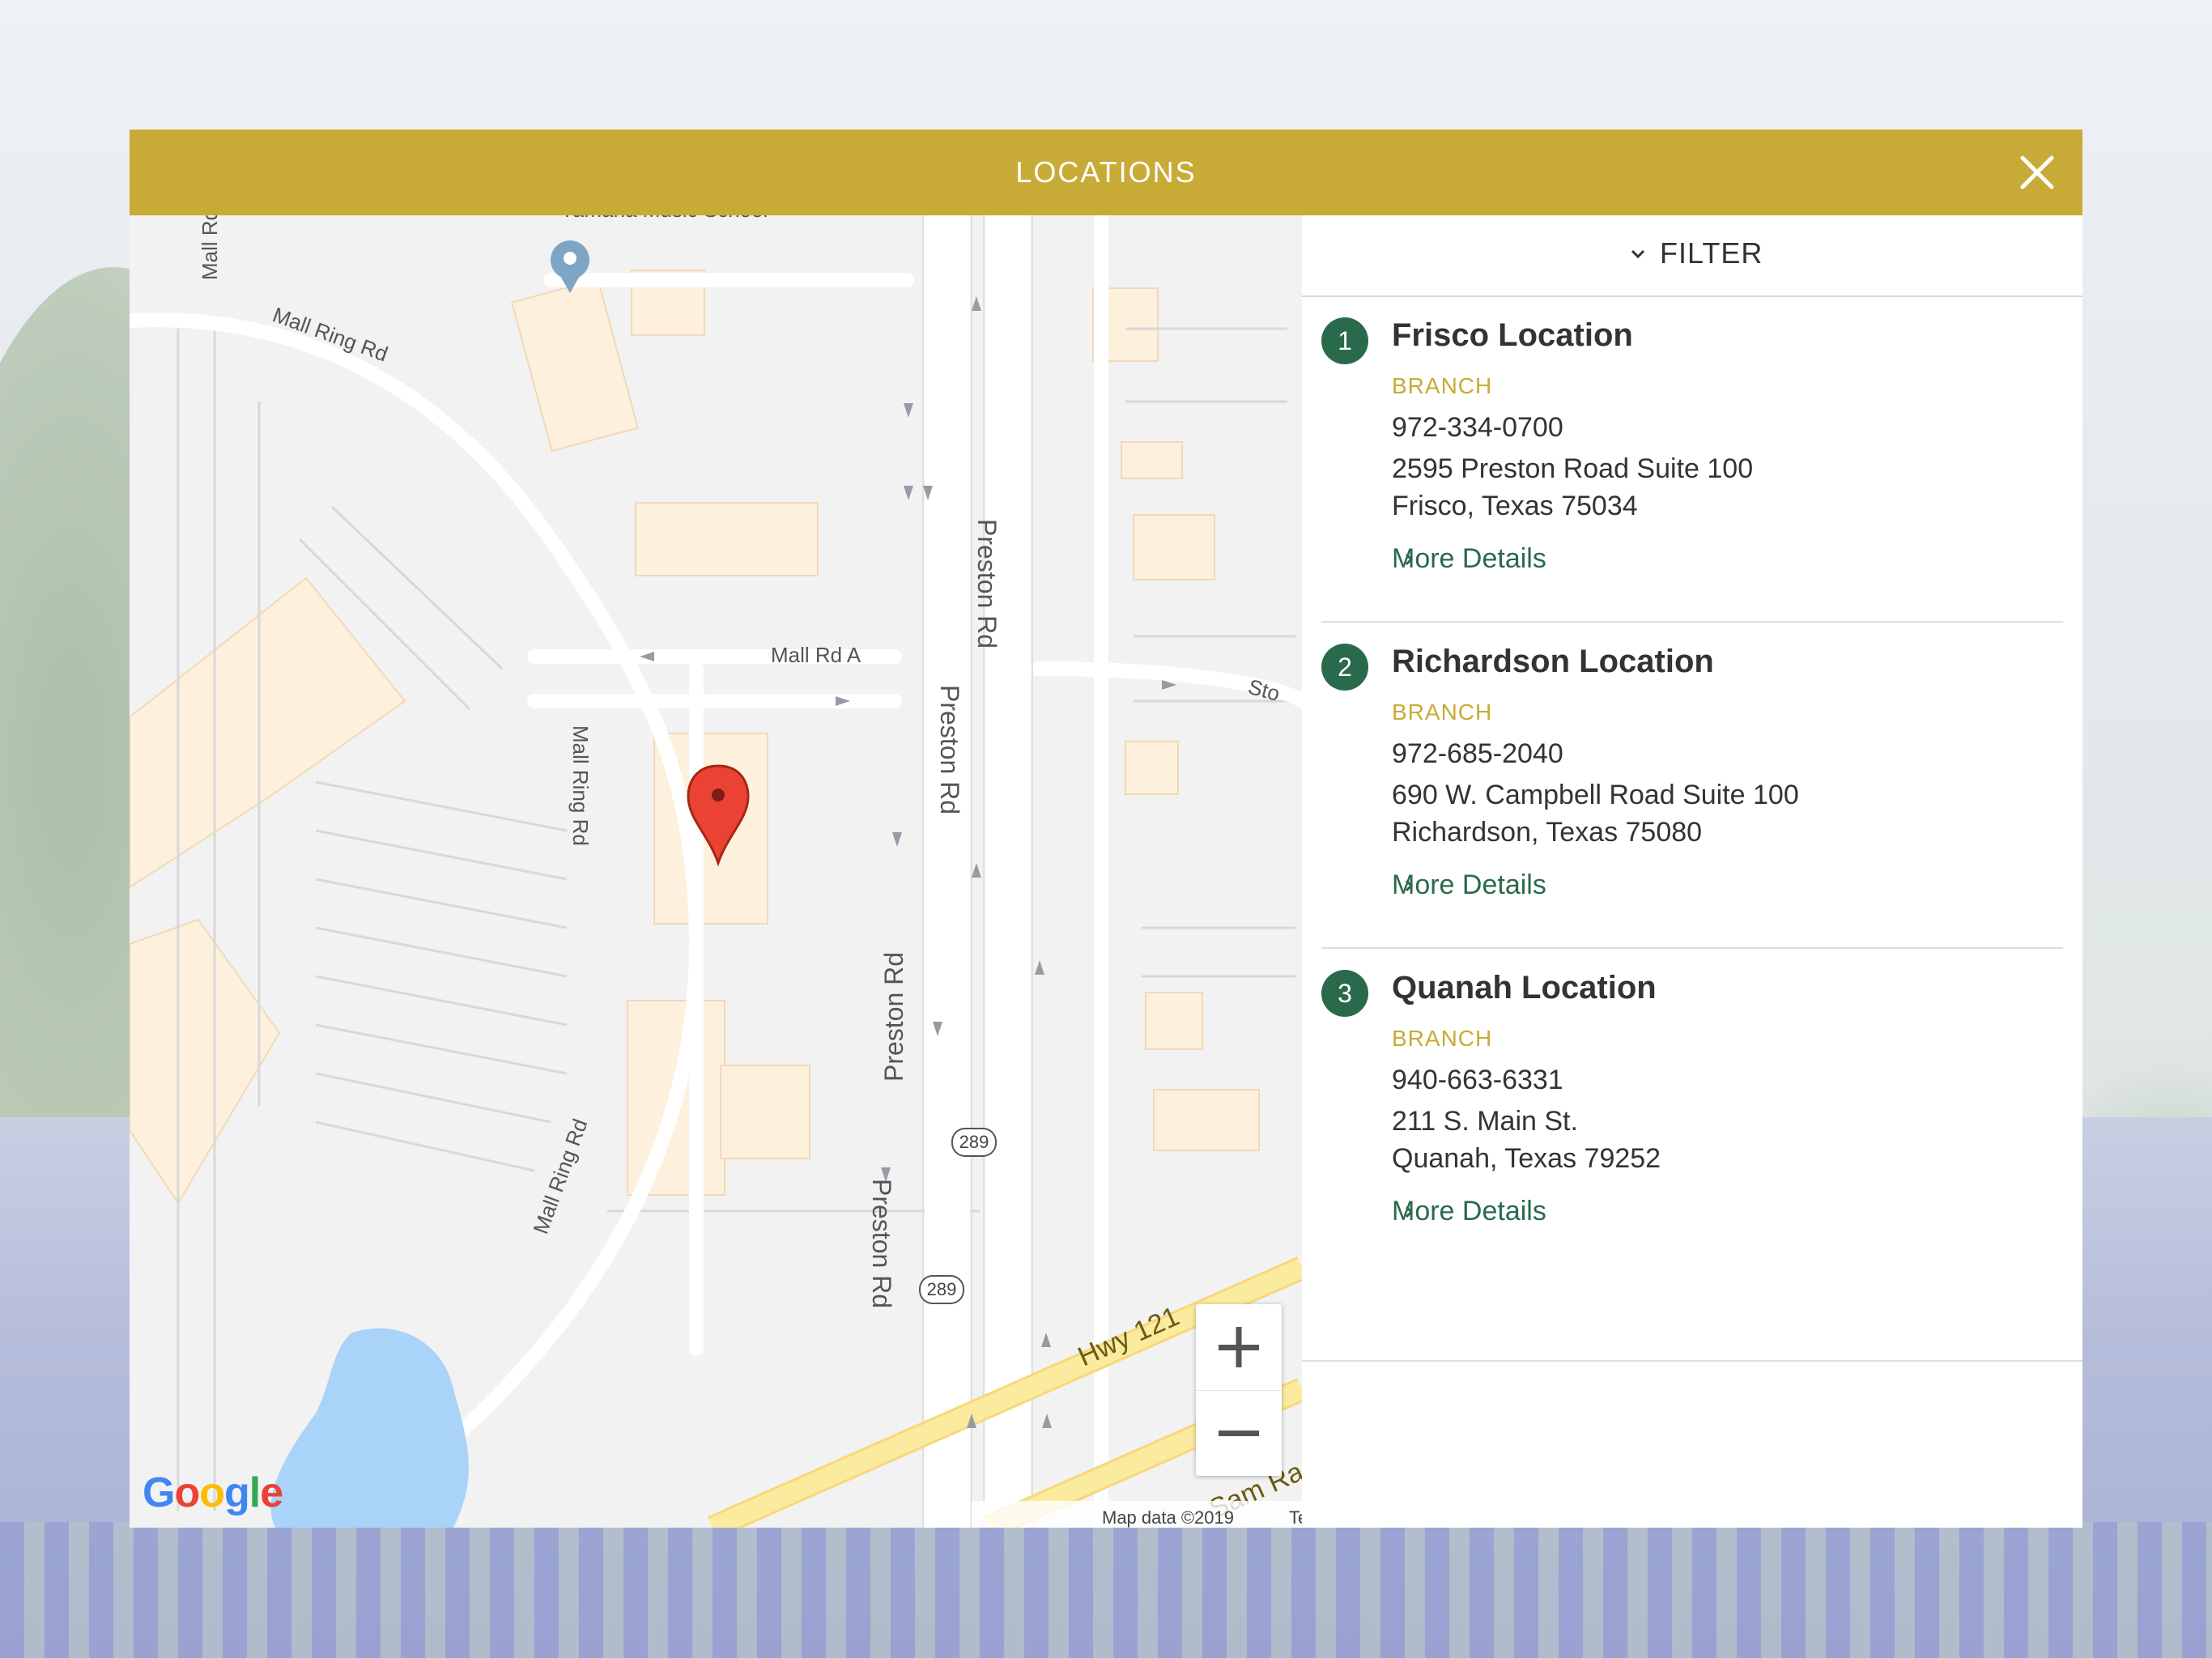 Image resolution: width=2212 pixels, height=1658 pixels. What do you see at coordinates (1692, 1361) in the screenshot?
I see `panel-divider` at bounding box center [1692, 1361].